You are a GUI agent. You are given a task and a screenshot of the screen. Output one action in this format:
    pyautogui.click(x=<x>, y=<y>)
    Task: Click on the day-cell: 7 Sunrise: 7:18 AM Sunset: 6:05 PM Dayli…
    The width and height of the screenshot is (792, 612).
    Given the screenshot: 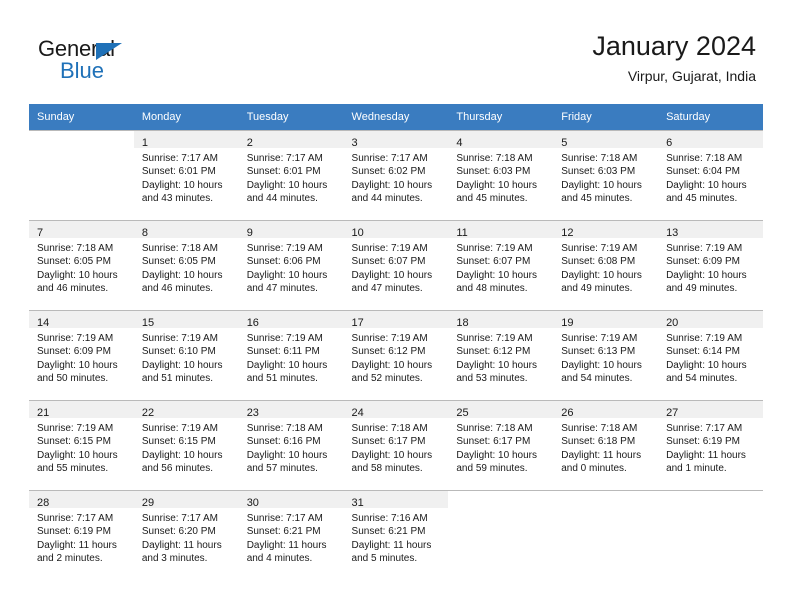 What is the action you would take?
    pyautogui.click(x=81, y=265)
    